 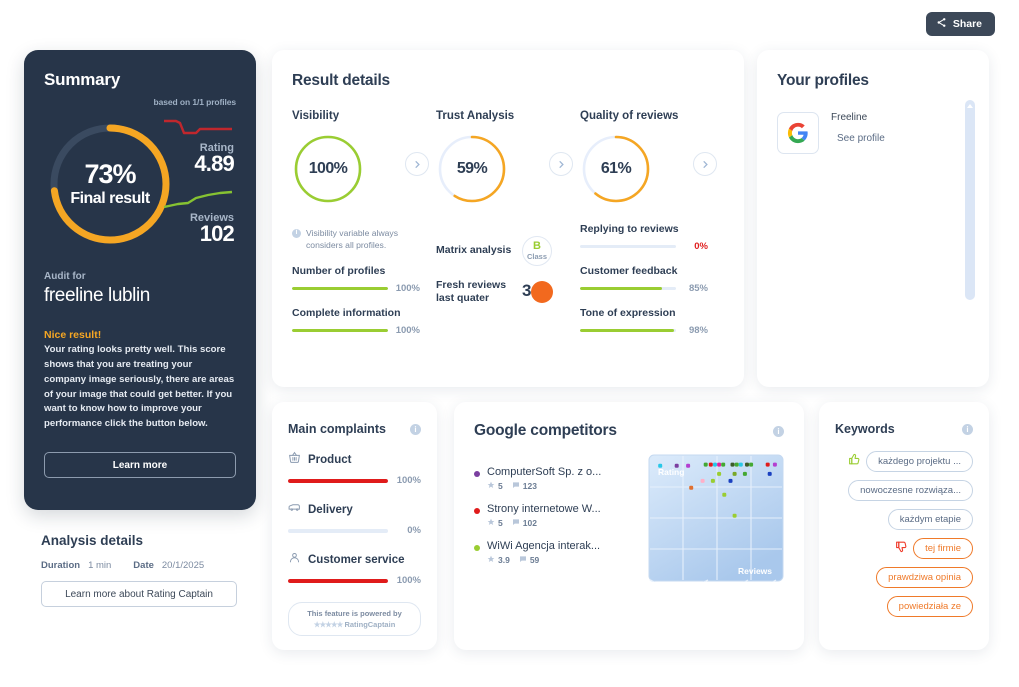 What do you see at coordinates (943, 548) in the screenshot?
I see `keyword-chip: tej firmie` at bounding box center [943, 548].